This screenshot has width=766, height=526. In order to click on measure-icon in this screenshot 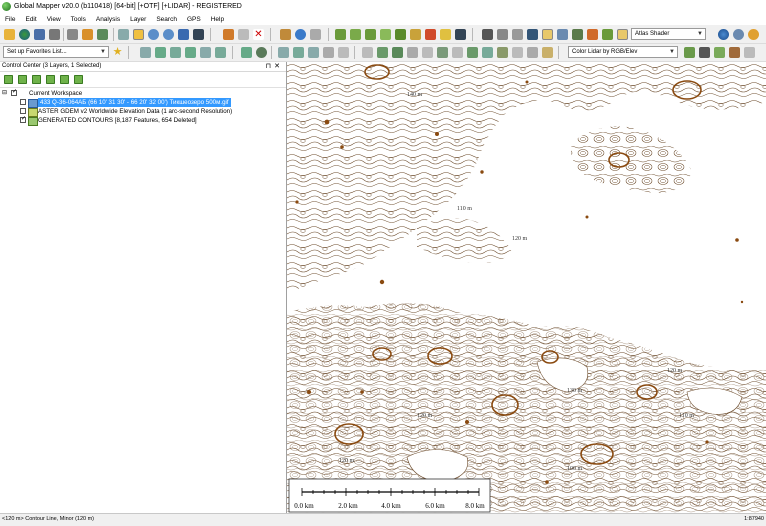, I will do `click(285, 34)`.